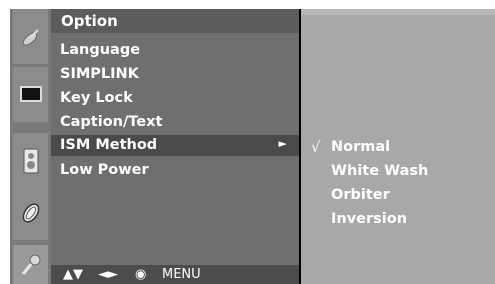 This screenshot has width=495, height=284. I want to click on submenu-header-strip, so click(398, 12).